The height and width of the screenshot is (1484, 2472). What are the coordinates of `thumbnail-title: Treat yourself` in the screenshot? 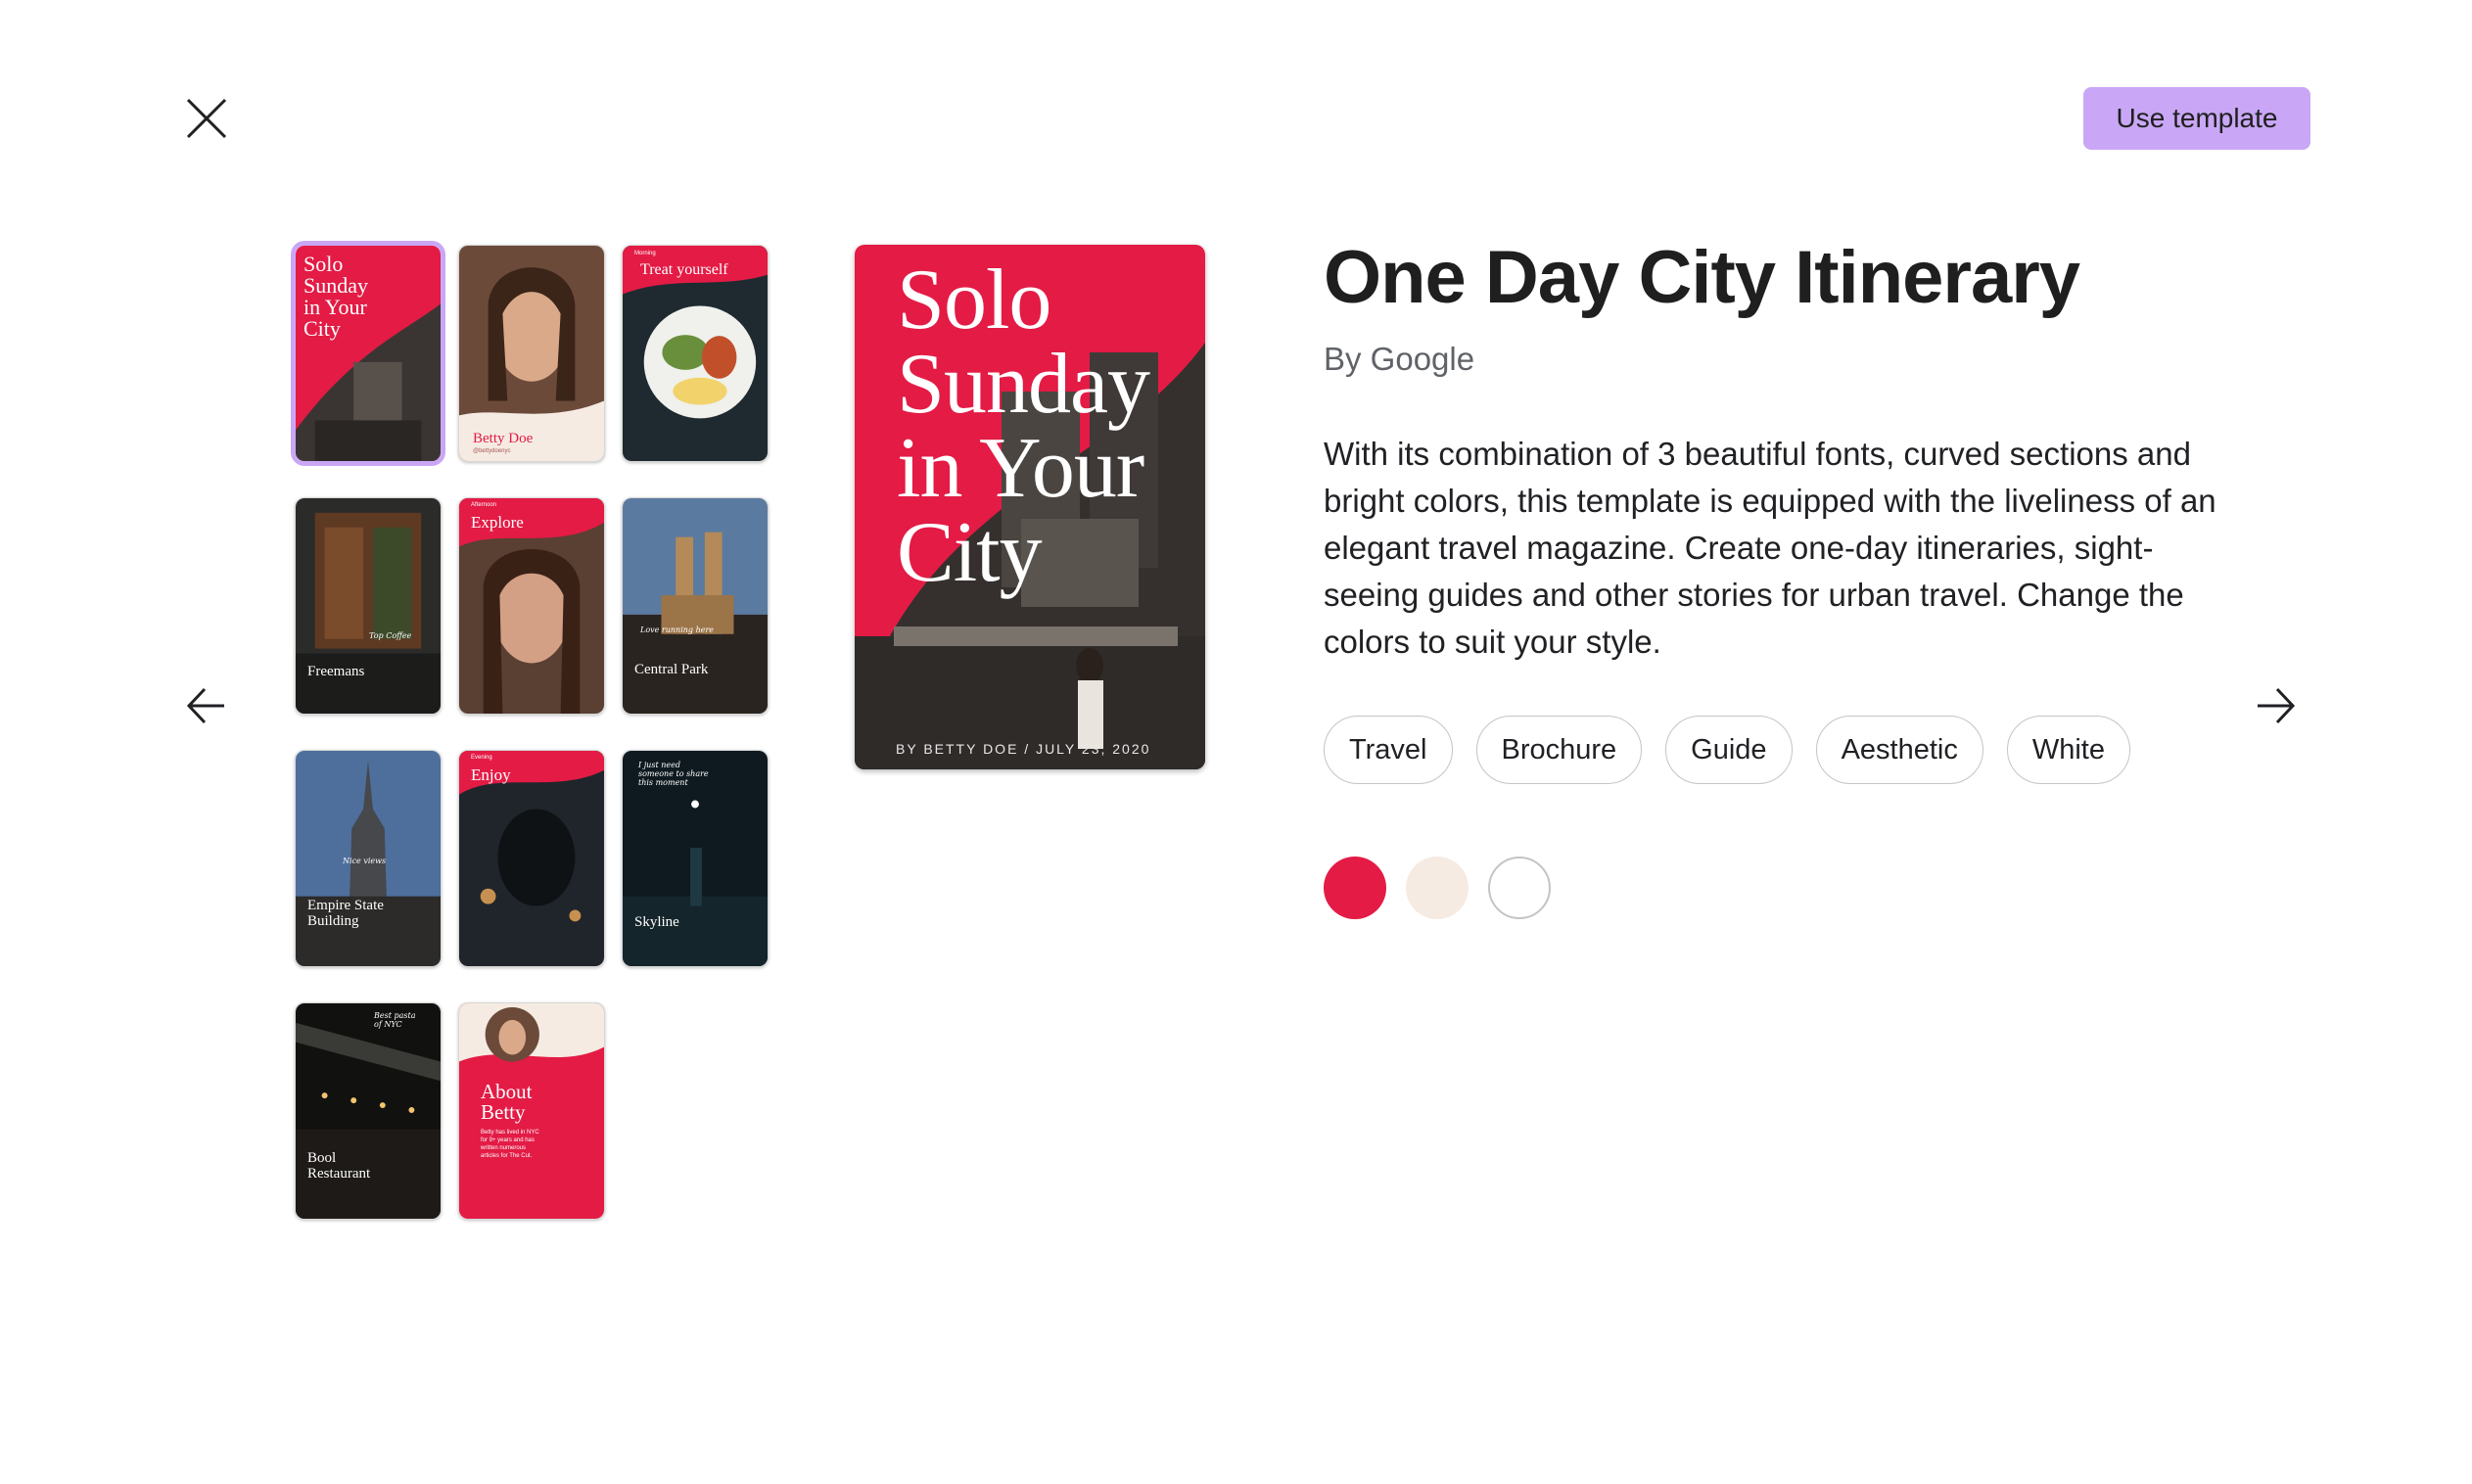 It's located at (684, 269).